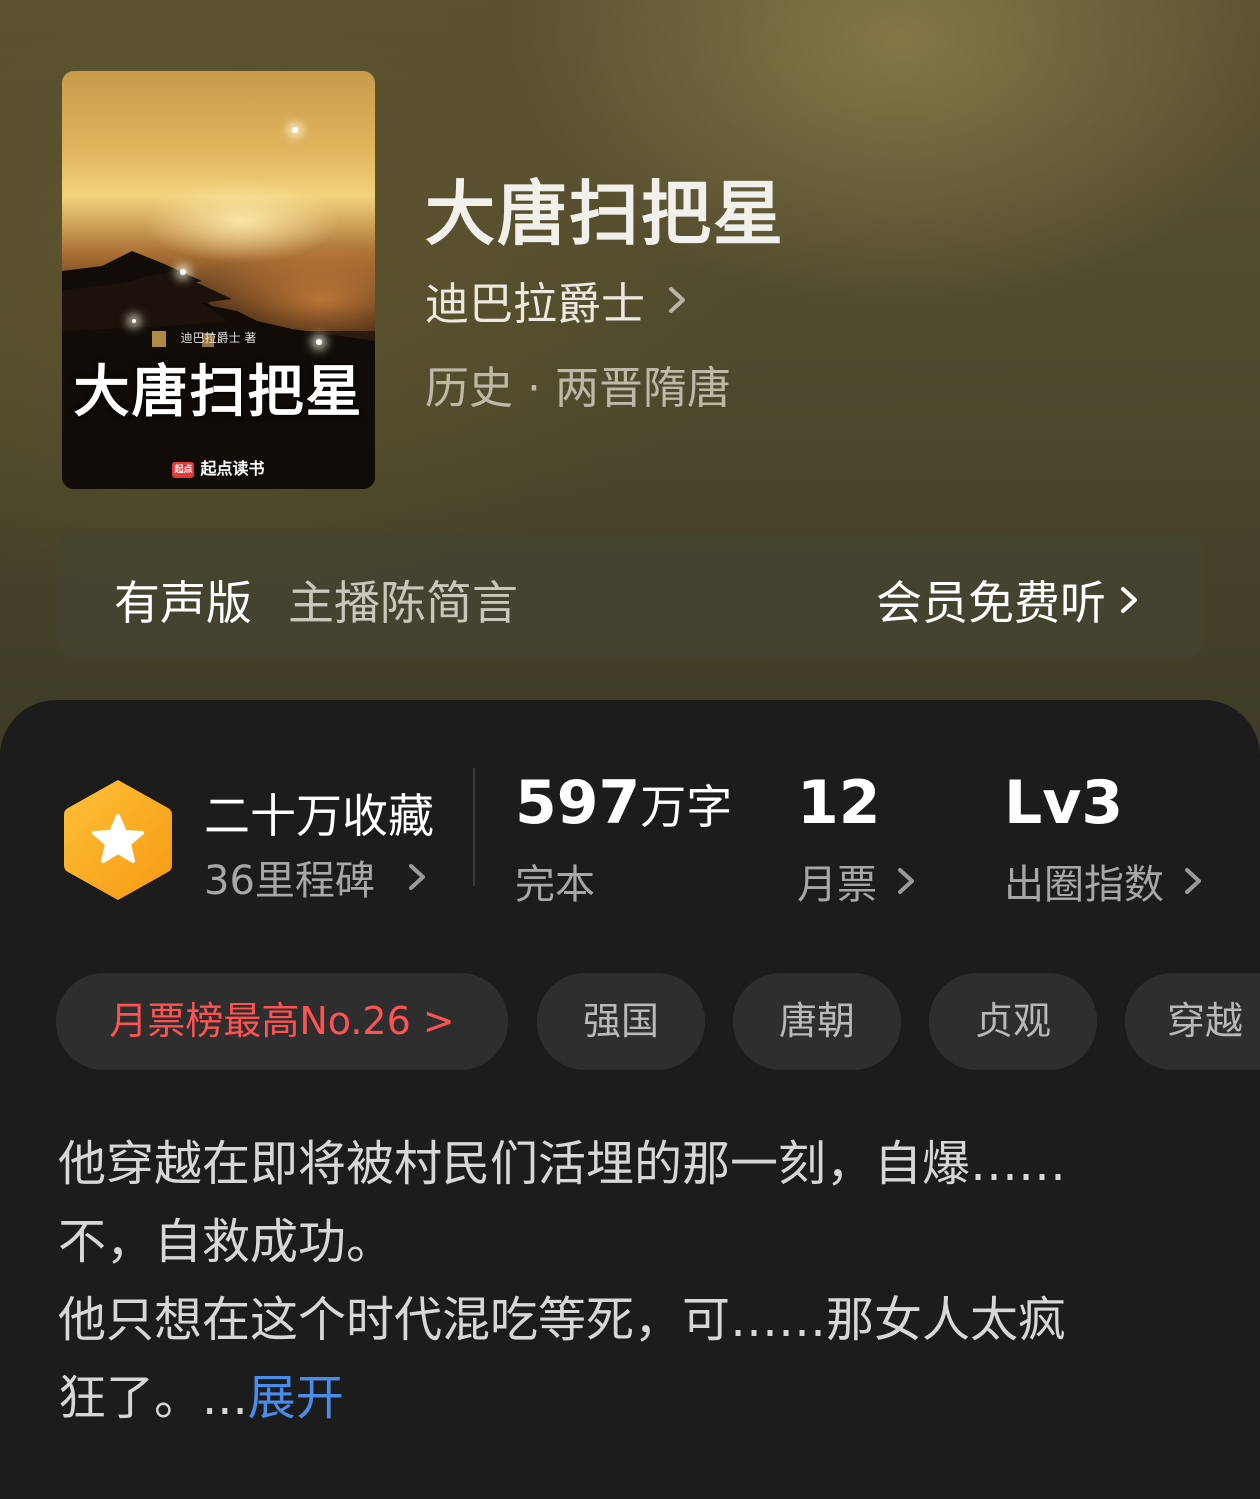 This screenshot has height=1499, width=1260. Describe the element at coordinates (1064, 803) in the screenshot. I see `influence-level-value: Lv3` at that location.